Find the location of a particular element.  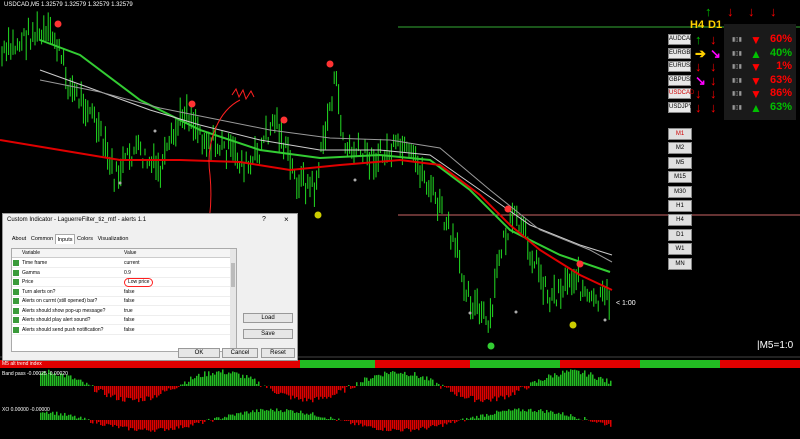

param-row: Price Low price is located at coordinates (124, 282).